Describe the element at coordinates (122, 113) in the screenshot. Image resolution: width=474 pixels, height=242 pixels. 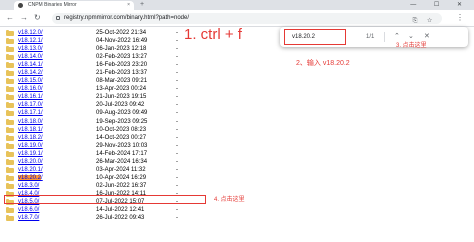
I see `modified-date: 09-Aug-2023 09:49` at that location.